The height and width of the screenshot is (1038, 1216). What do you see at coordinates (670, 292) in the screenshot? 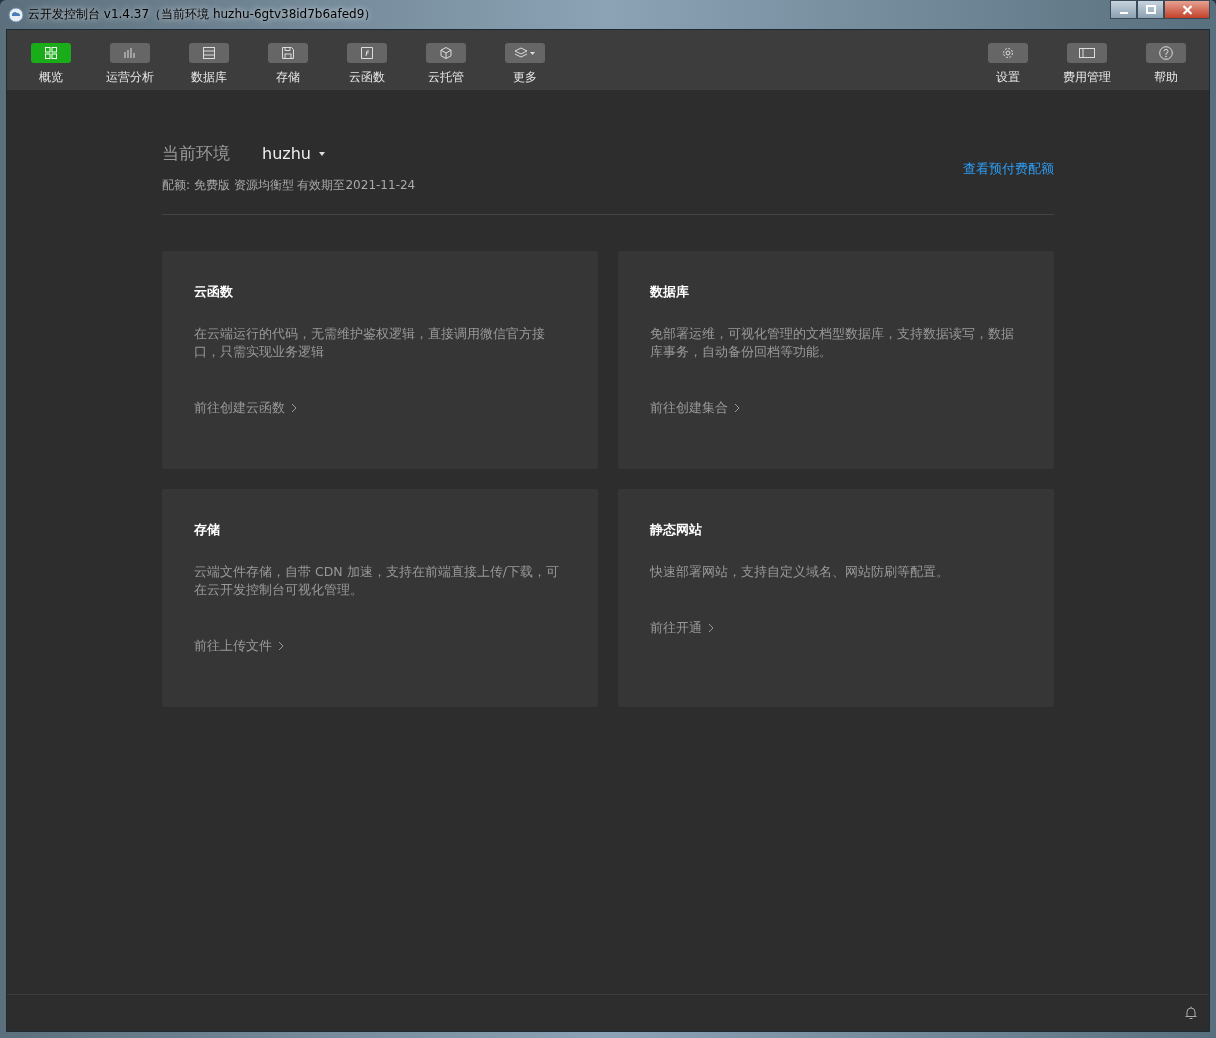
I see `card-title: 数据库` at bounding box center [670, 292].